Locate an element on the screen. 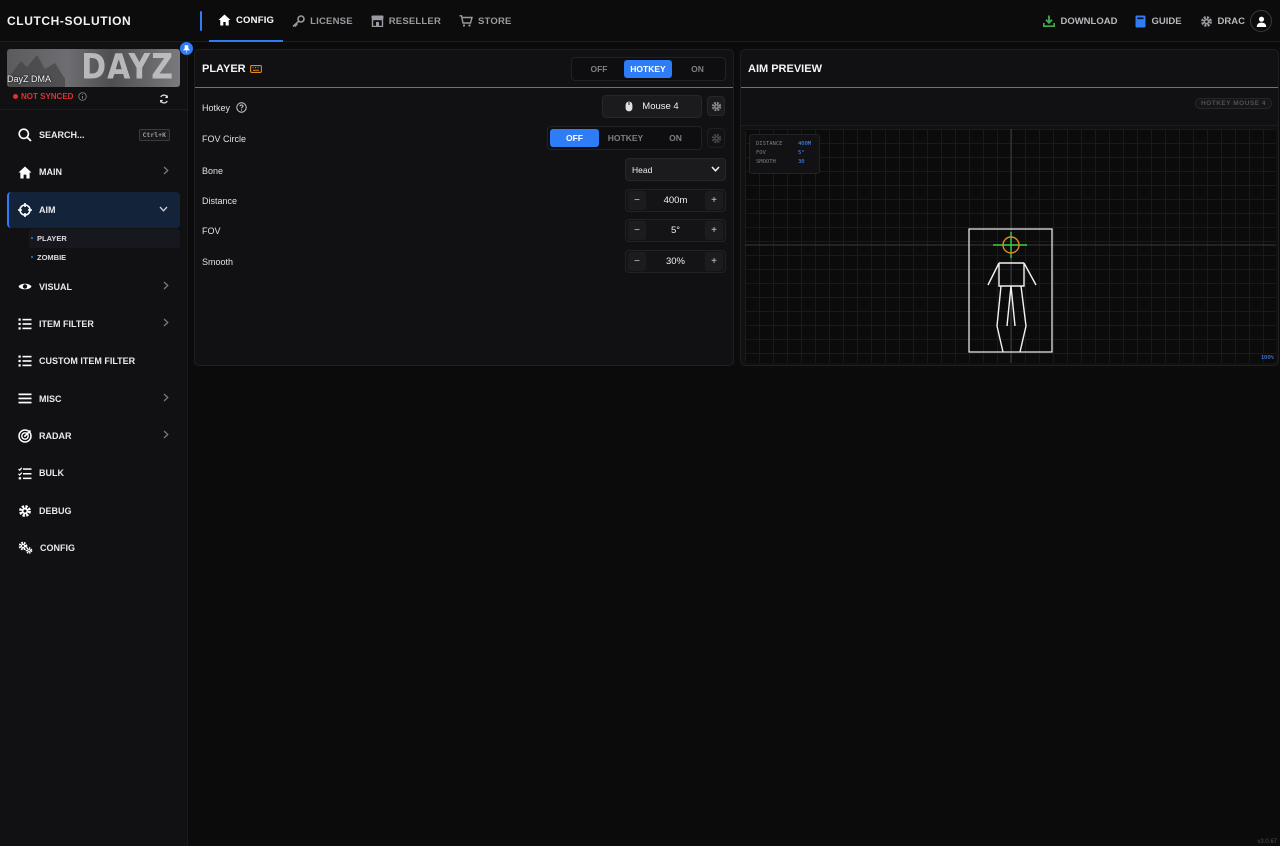 The width and height of the screenshot is (1280, 846). mode-hotkey: HOTKEY is located at coordinates (648, 69).